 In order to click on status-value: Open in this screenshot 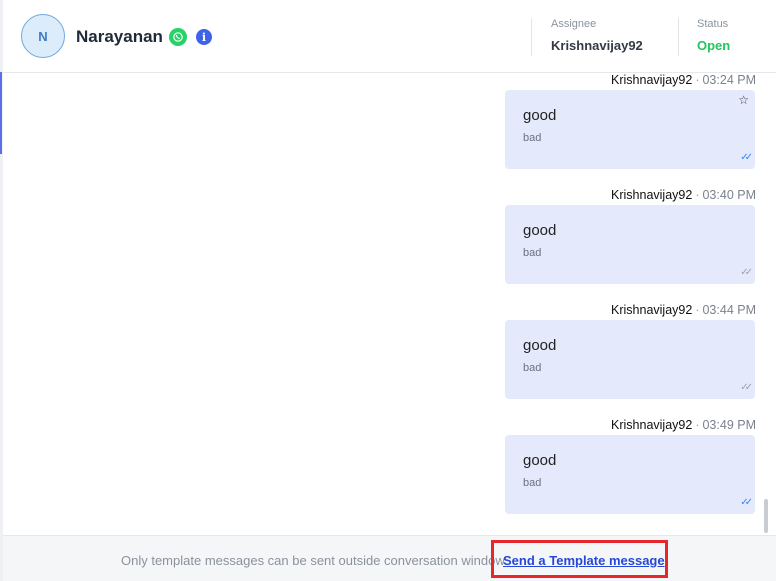, I will do `click(713, 45)`.